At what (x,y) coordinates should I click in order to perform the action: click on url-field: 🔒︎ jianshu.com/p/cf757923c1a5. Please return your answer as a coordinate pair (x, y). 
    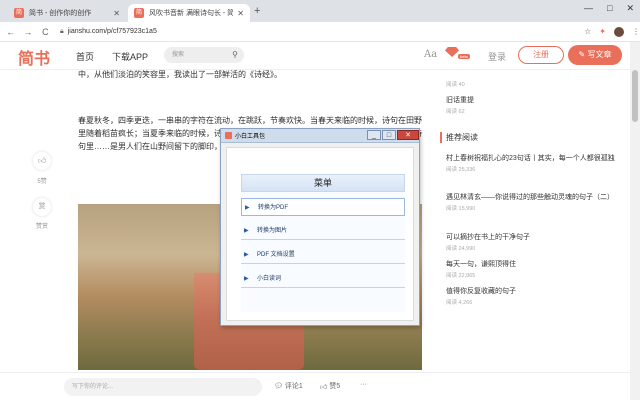
    Looking at the image, I should click on (317, 32).